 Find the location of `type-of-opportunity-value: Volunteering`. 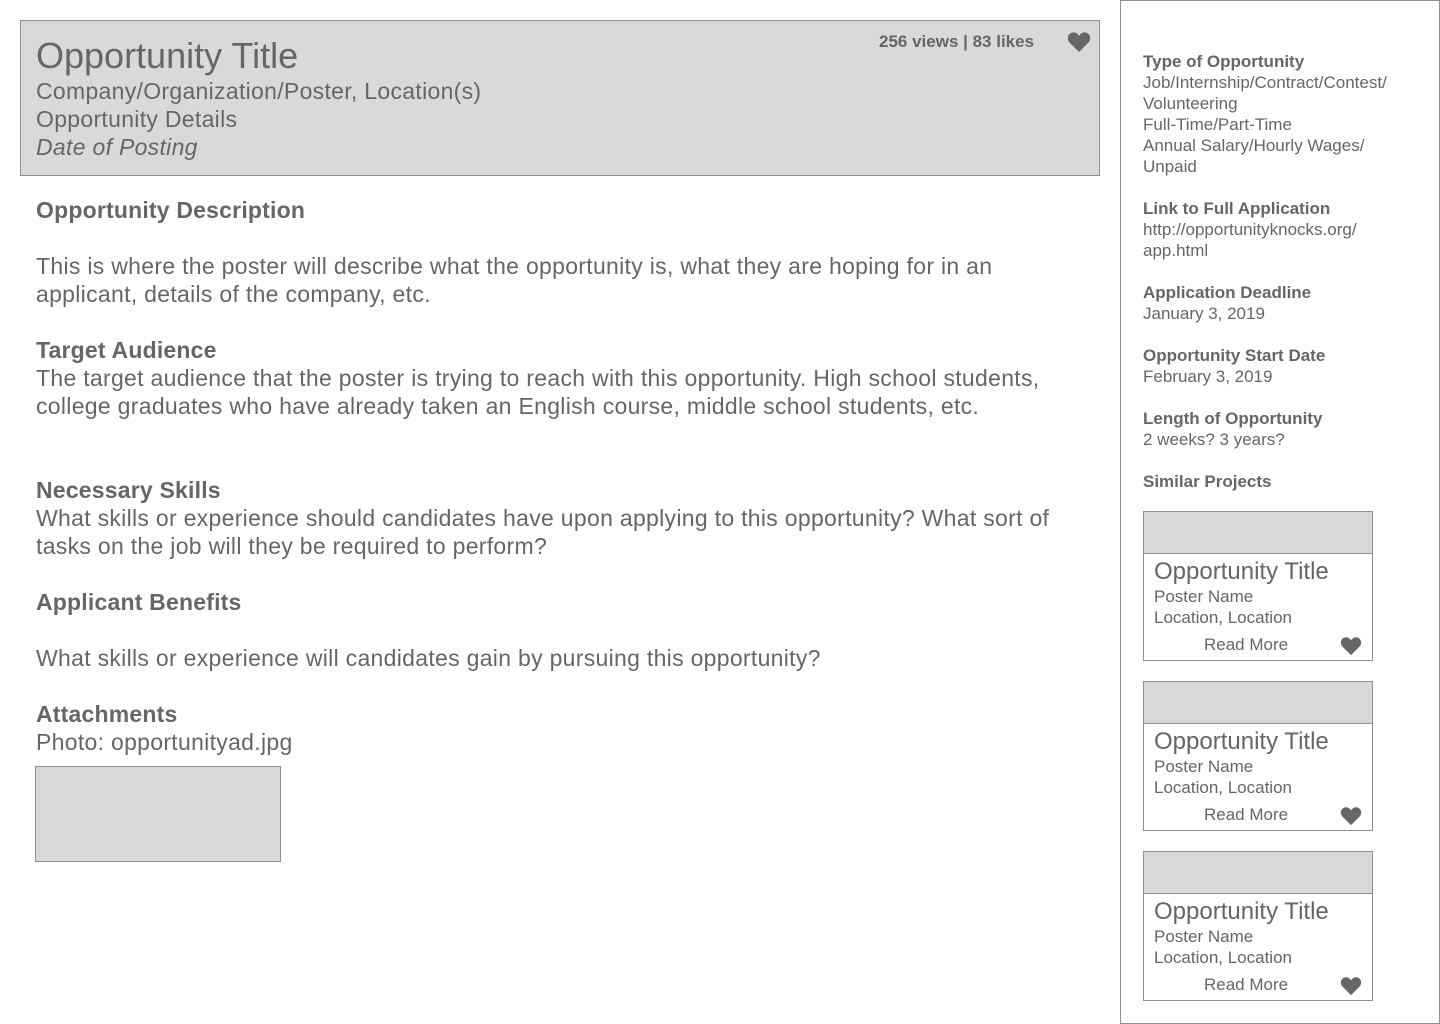

type-of-opportunity-value: Volunteering is located at coordinates (1190, 103).